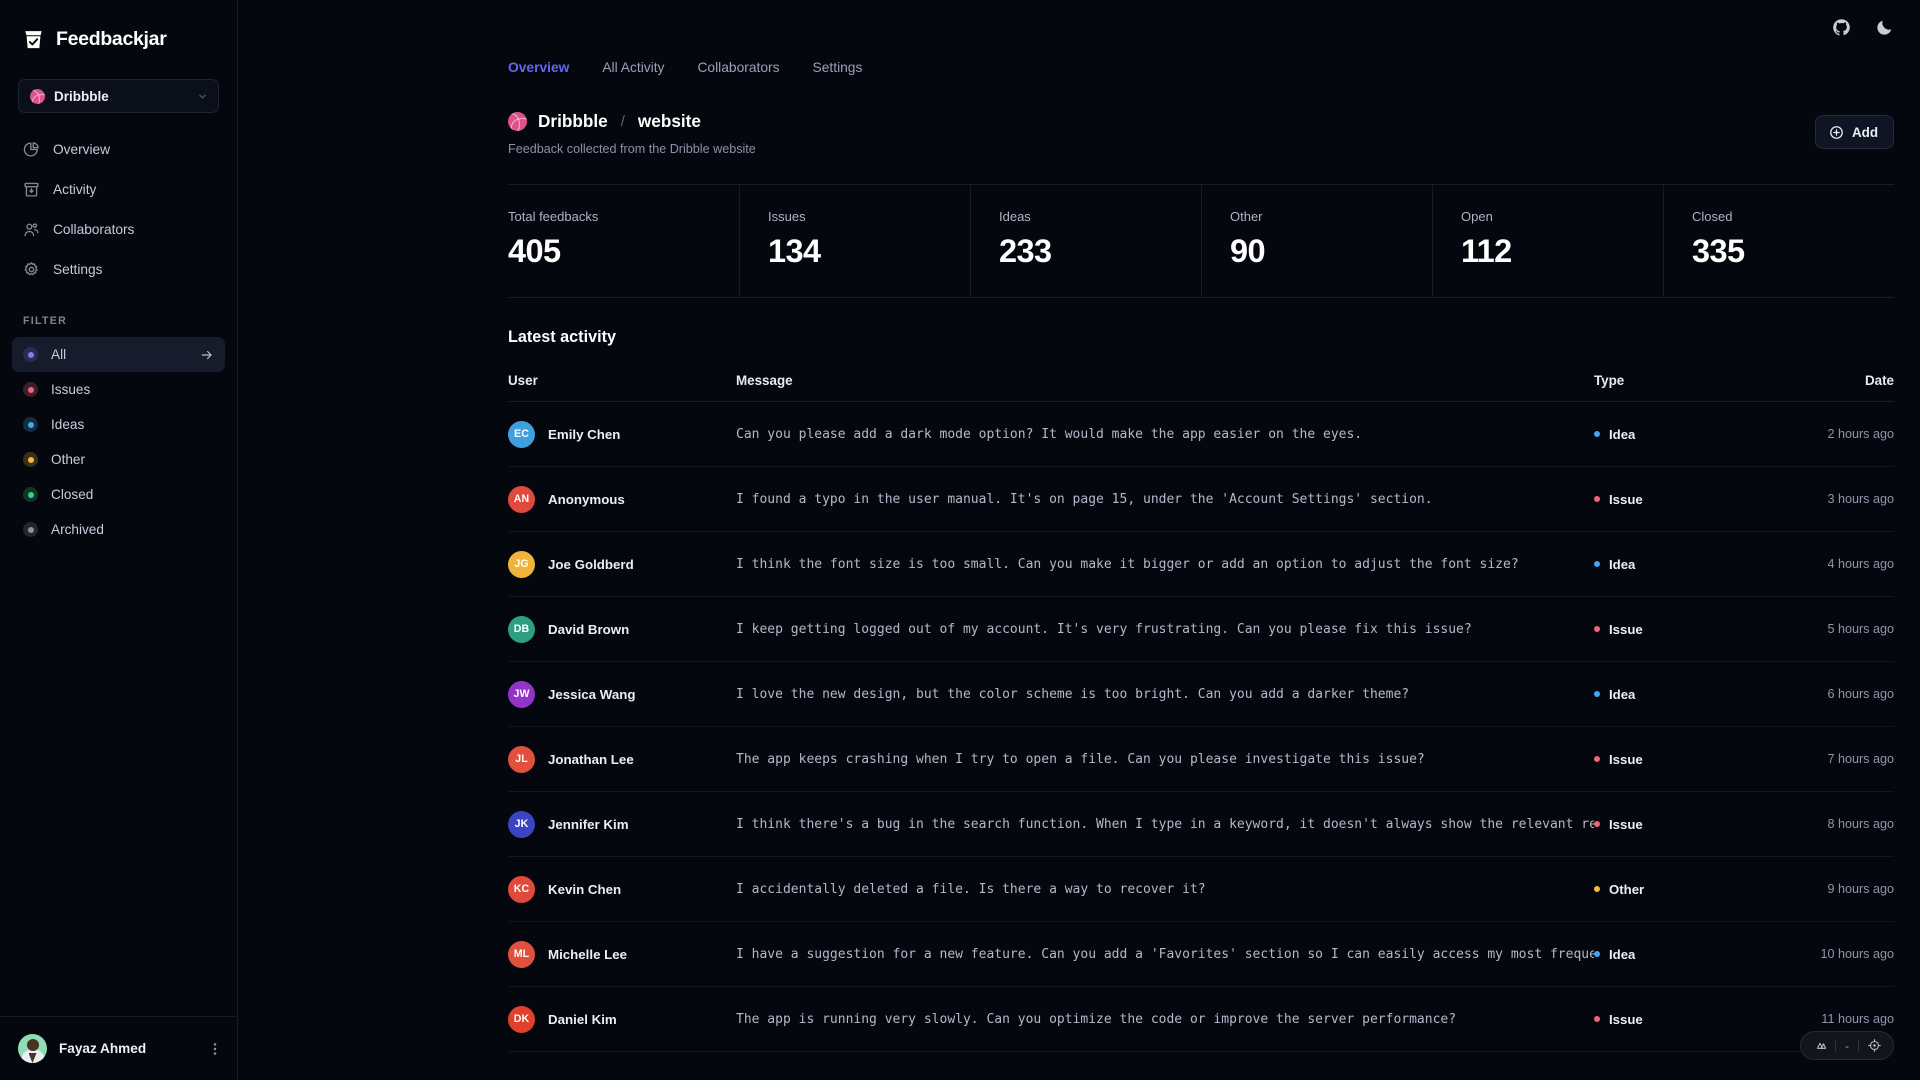 The width and height of the screenshot is (1920, 1080). I want to click on filter-item-ideas: Ideas, so click(118, 424).